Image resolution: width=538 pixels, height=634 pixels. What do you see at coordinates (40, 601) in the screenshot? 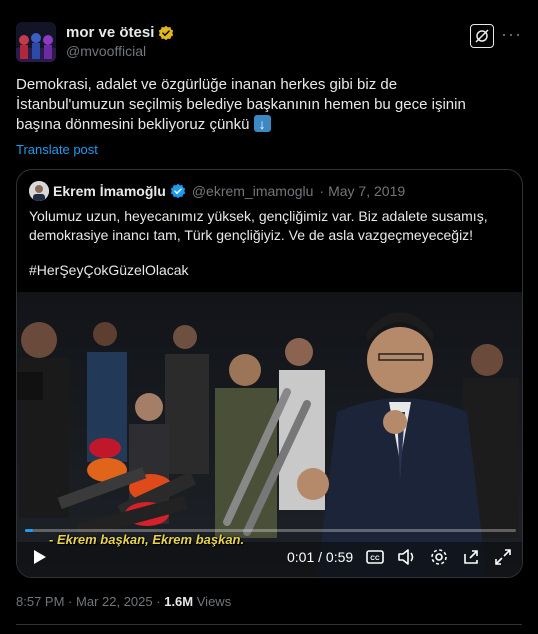
I see `post-time: 8:57 PM` at bounding box center [40, 601].